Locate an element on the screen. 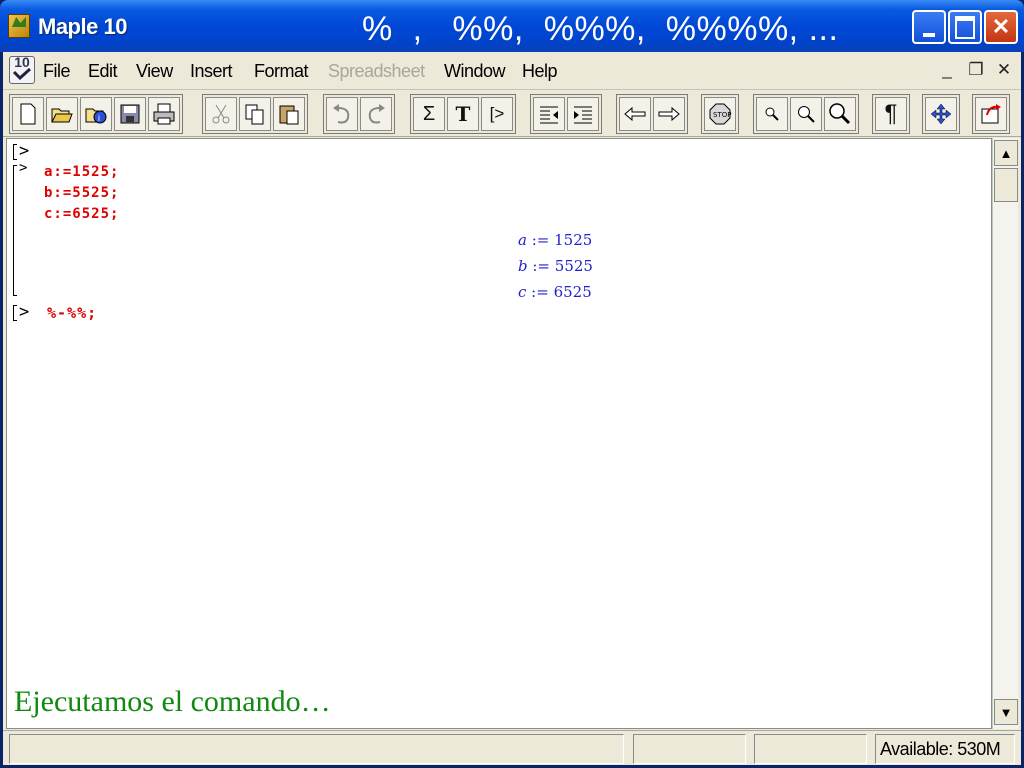  text-t-icon: T is located at coordinates (463, 114).